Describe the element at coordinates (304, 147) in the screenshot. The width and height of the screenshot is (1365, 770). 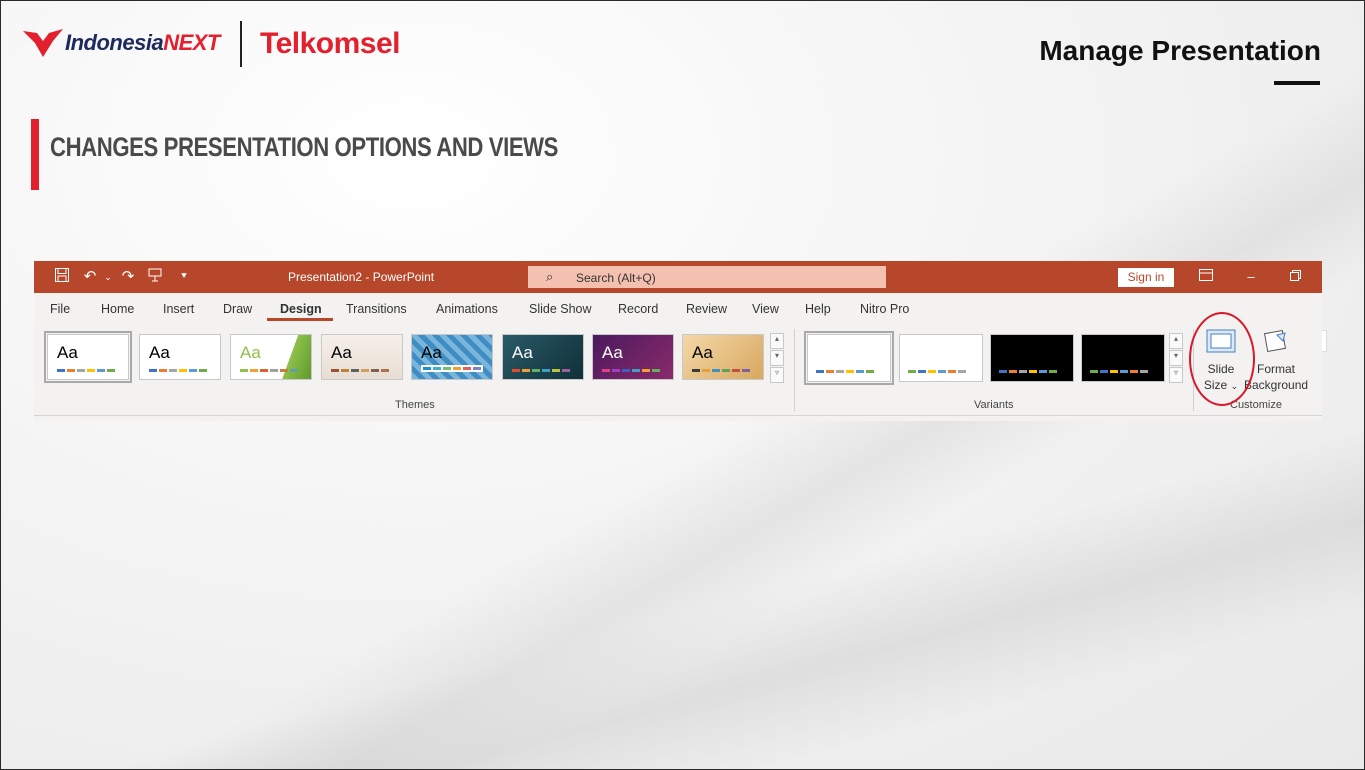
I see `section-title: CHANGES PRESENTATION OPTIONS AND VIEWS` at that location.